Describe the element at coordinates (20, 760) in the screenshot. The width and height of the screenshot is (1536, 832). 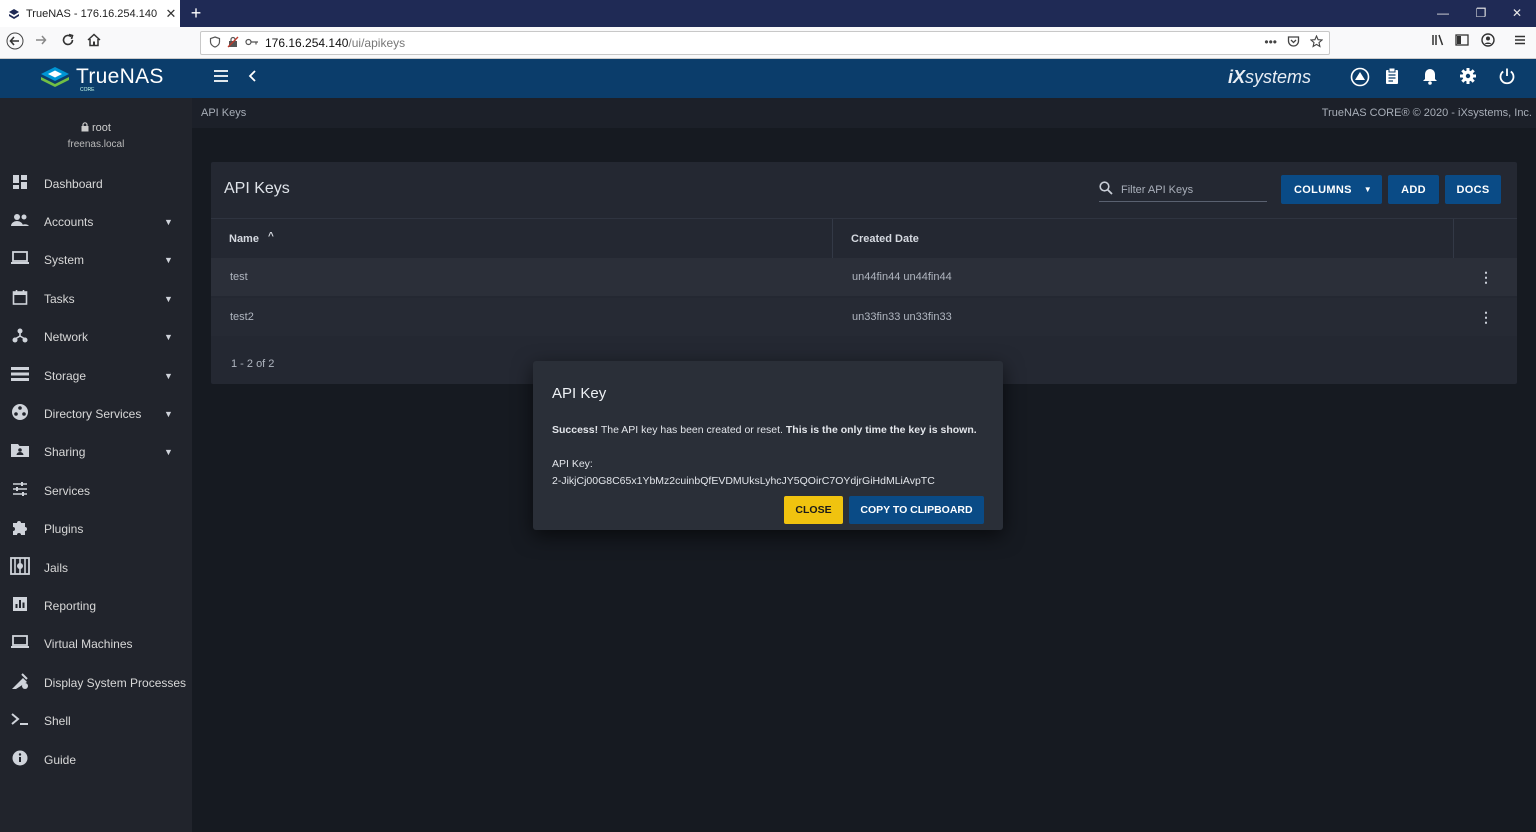
I see `guide-icon` at that location.